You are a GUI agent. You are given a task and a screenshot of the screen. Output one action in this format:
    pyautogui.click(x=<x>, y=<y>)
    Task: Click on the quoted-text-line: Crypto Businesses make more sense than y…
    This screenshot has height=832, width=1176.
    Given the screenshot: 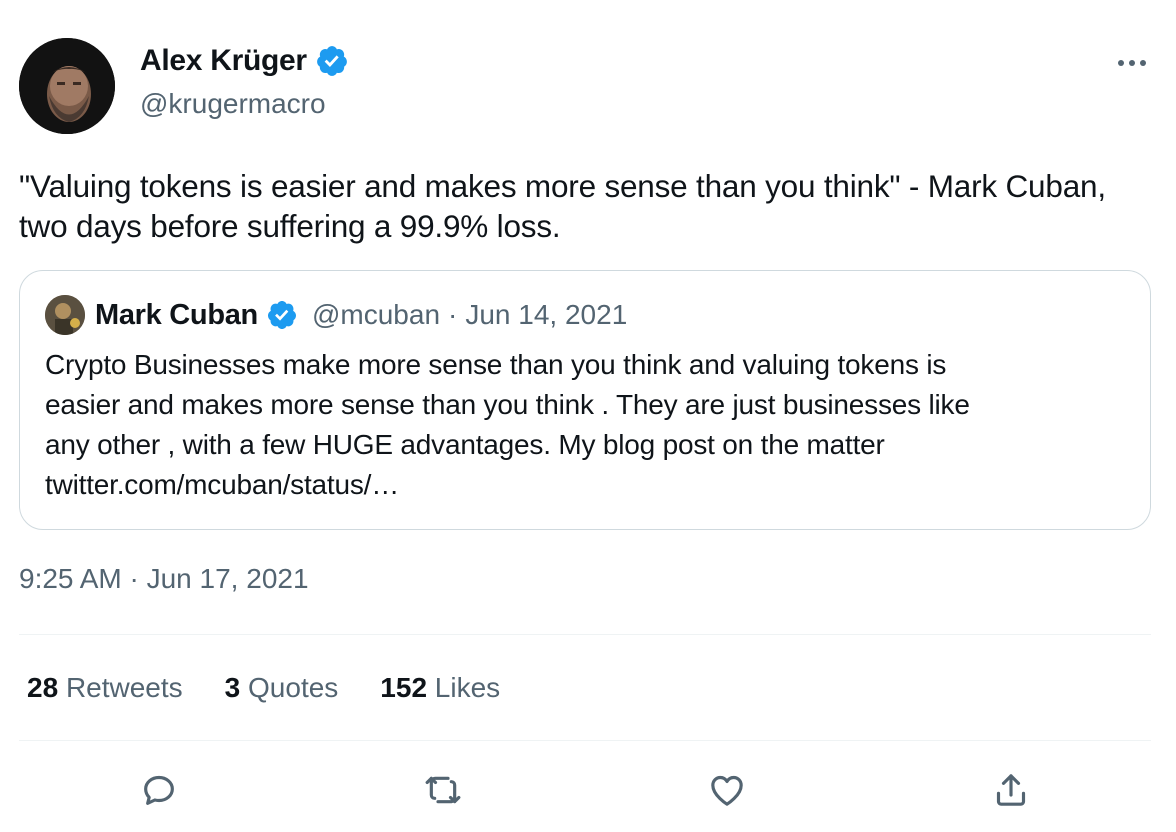 What is the action you would take?
    pyautogui.click(x=496, y=364)
    